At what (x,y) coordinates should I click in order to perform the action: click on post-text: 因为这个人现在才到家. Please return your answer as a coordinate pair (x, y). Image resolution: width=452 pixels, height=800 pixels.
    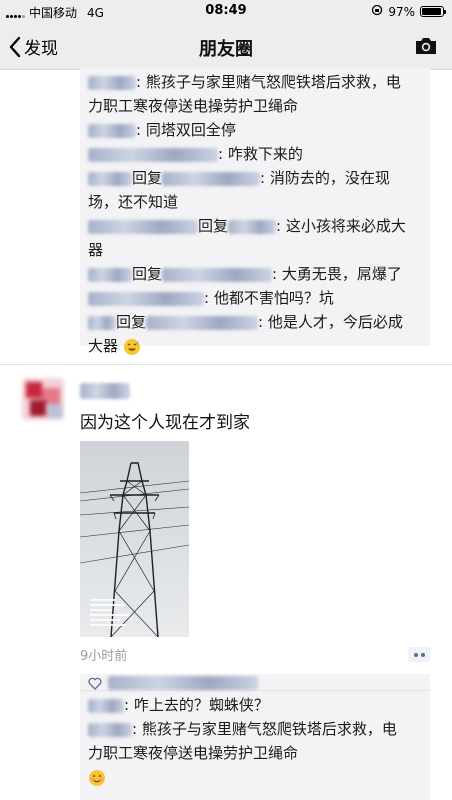
    Looking at the image, I should click on (165, 423).